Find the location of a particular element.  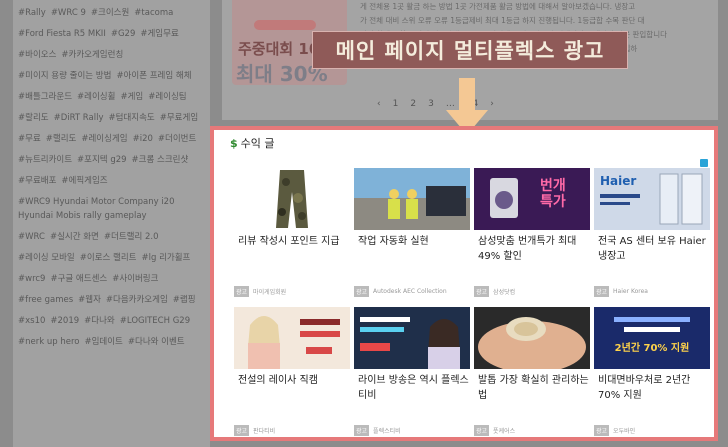

ad-title: 리뷰 작성시 포인트 지급 is located at coordinates (294, 241).